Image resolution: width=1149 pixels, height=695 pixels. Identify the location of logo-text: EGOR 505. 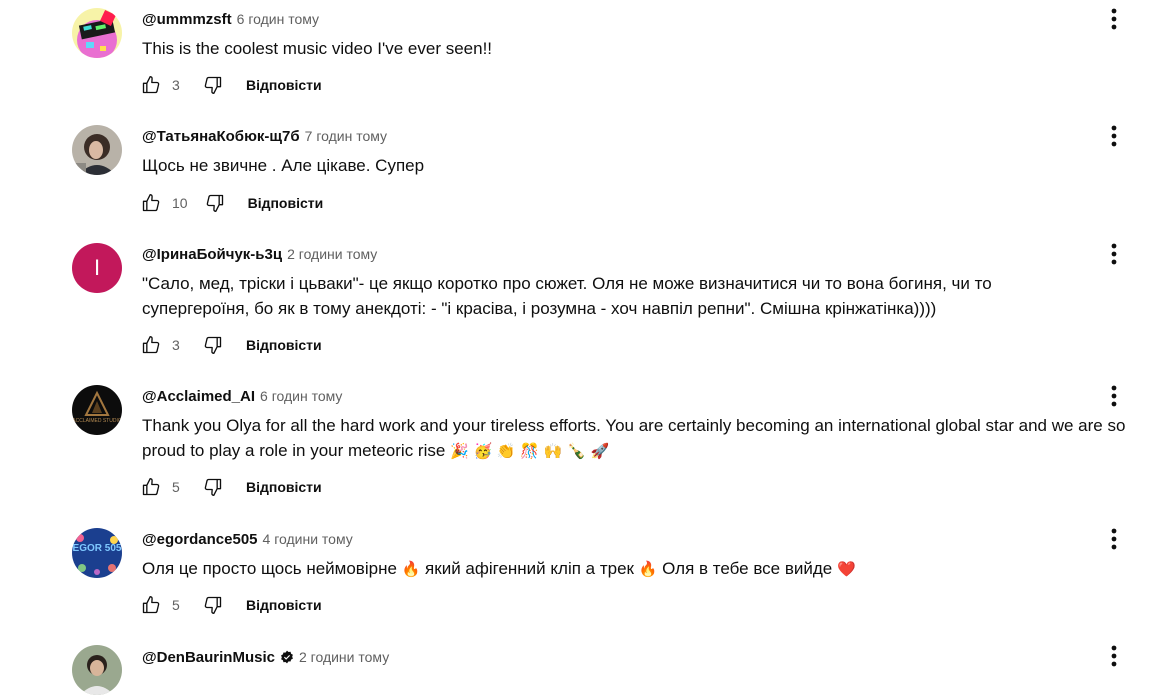
(97, 548).